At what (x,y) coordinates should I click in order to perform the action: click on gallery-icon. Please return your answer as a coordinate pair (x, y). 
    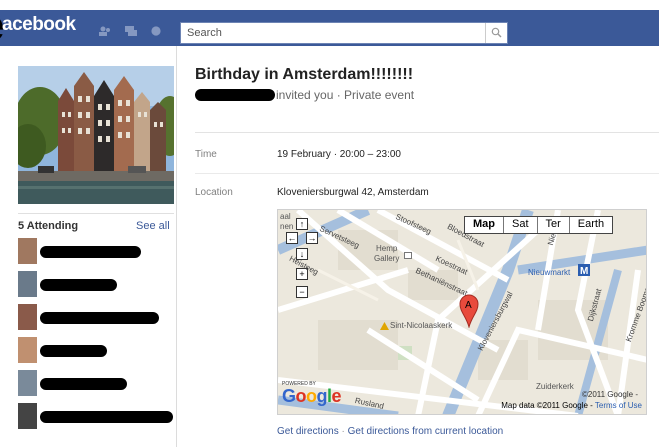
    Looking at the image, I should click on (408, 255).